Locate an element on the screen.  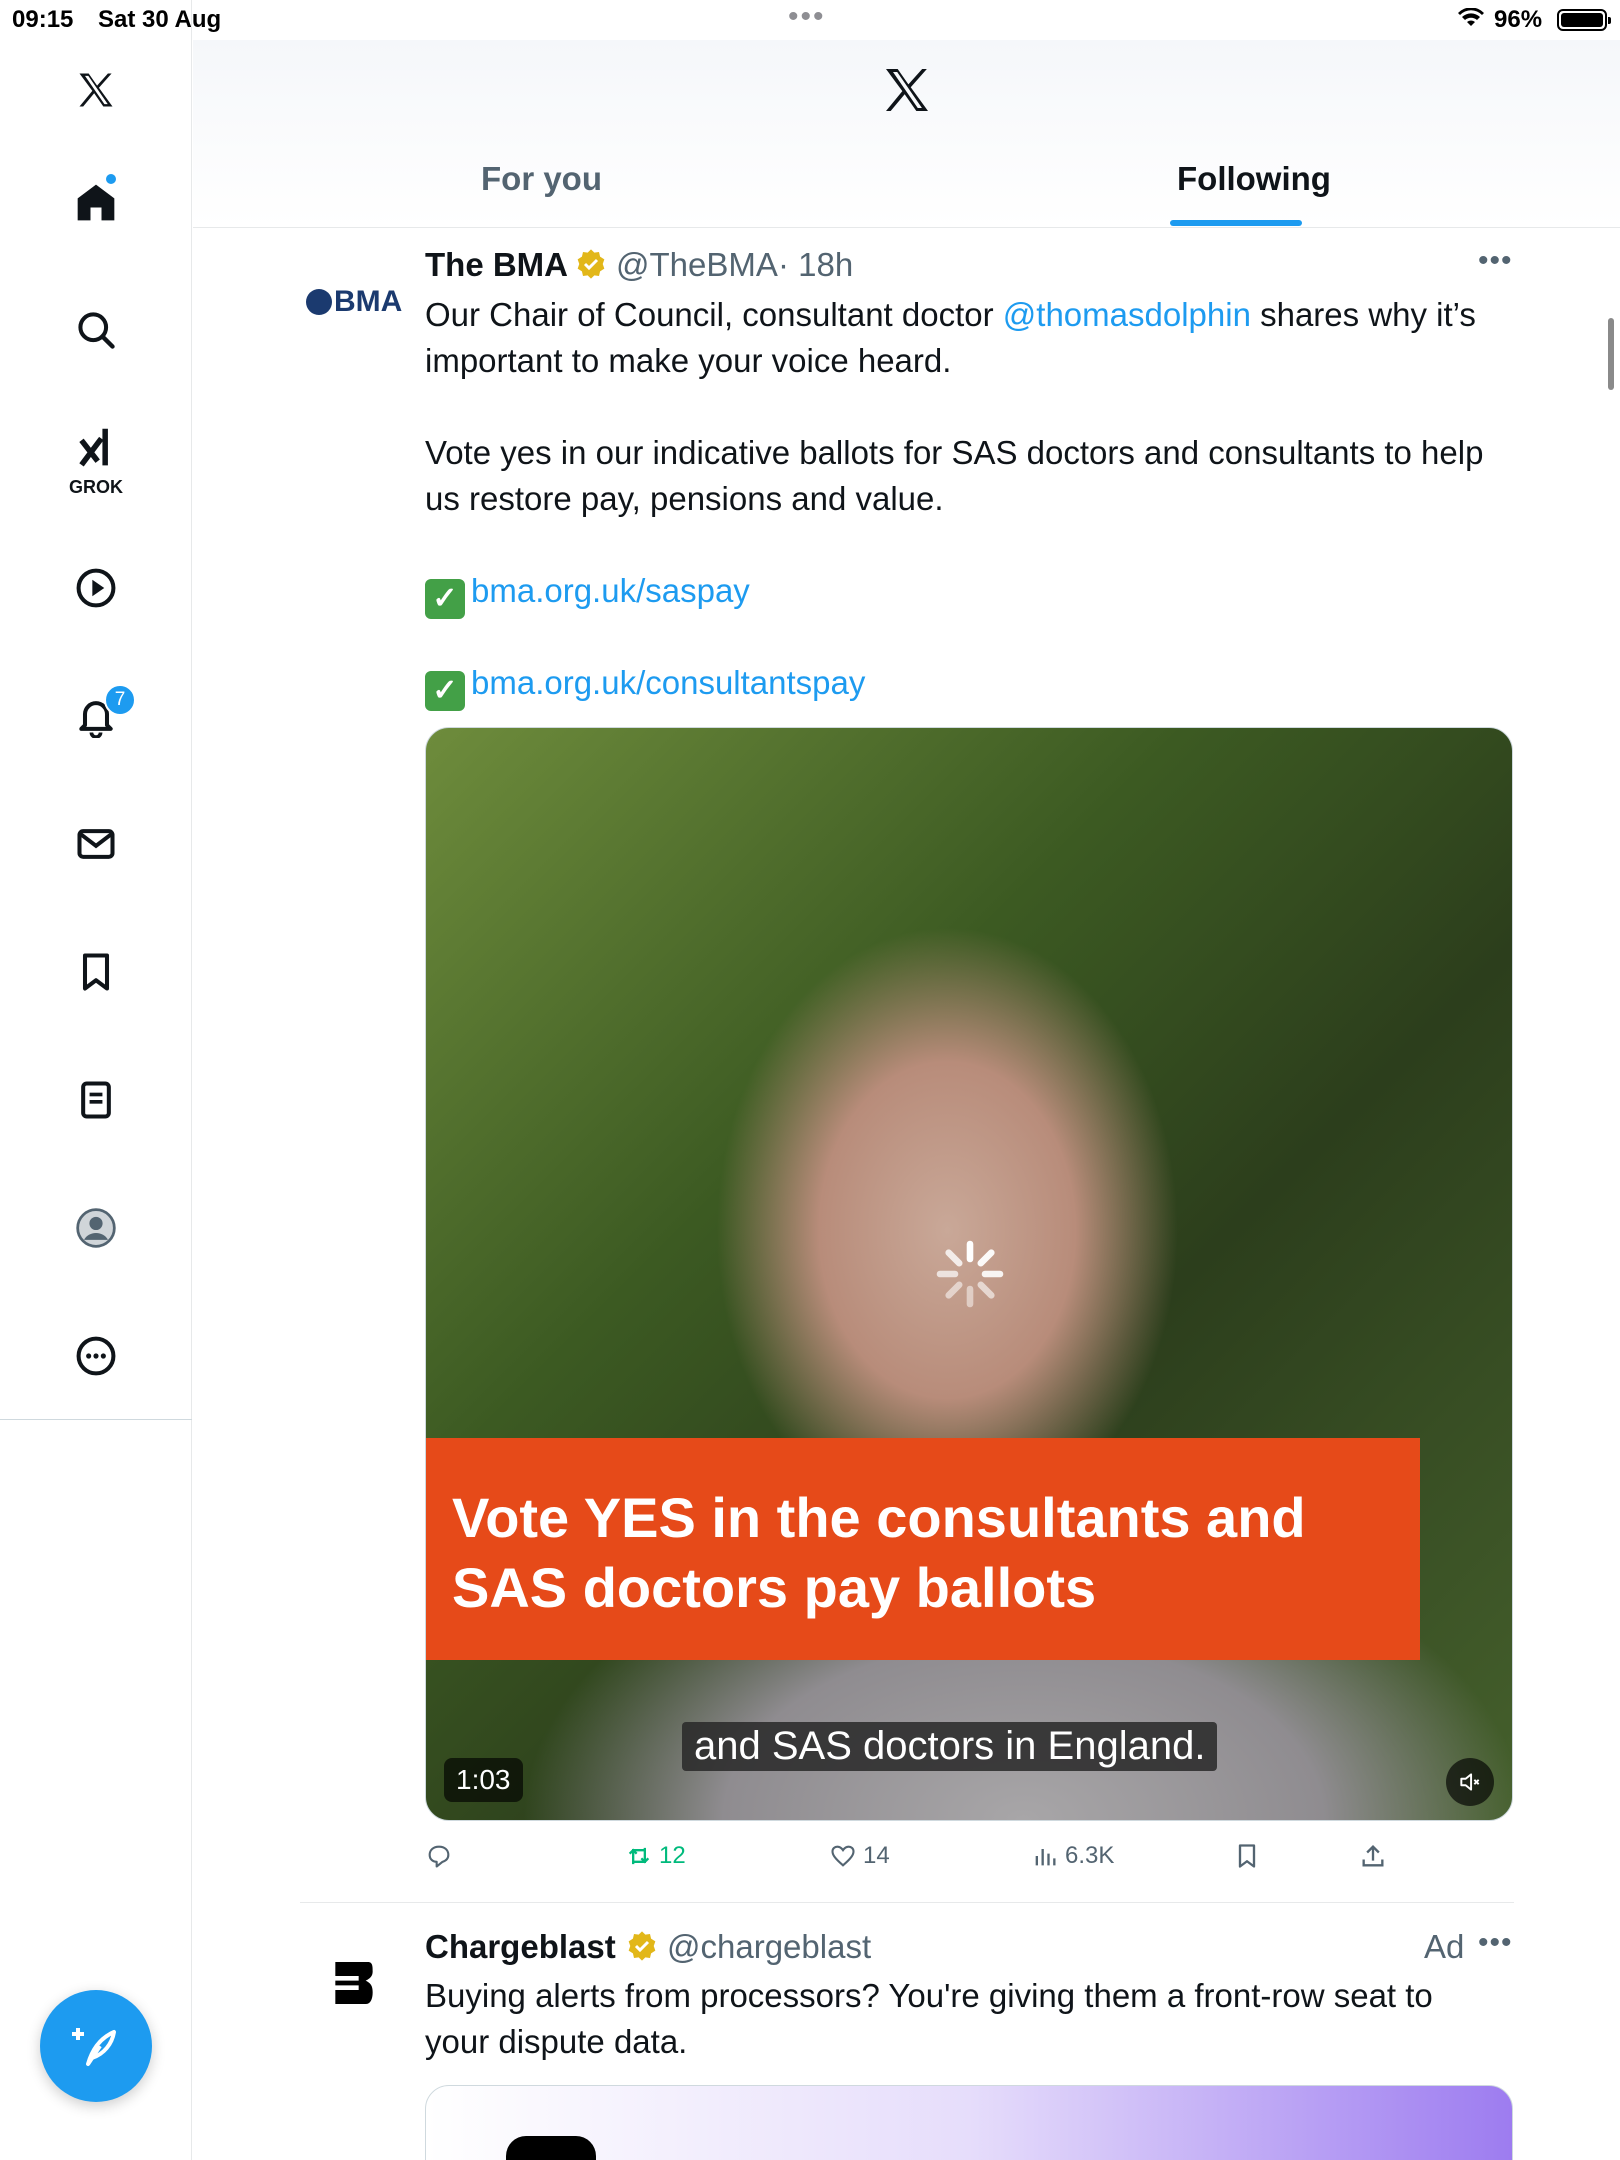
speaker-muted-icon is located at coordinates (1470, 1782).